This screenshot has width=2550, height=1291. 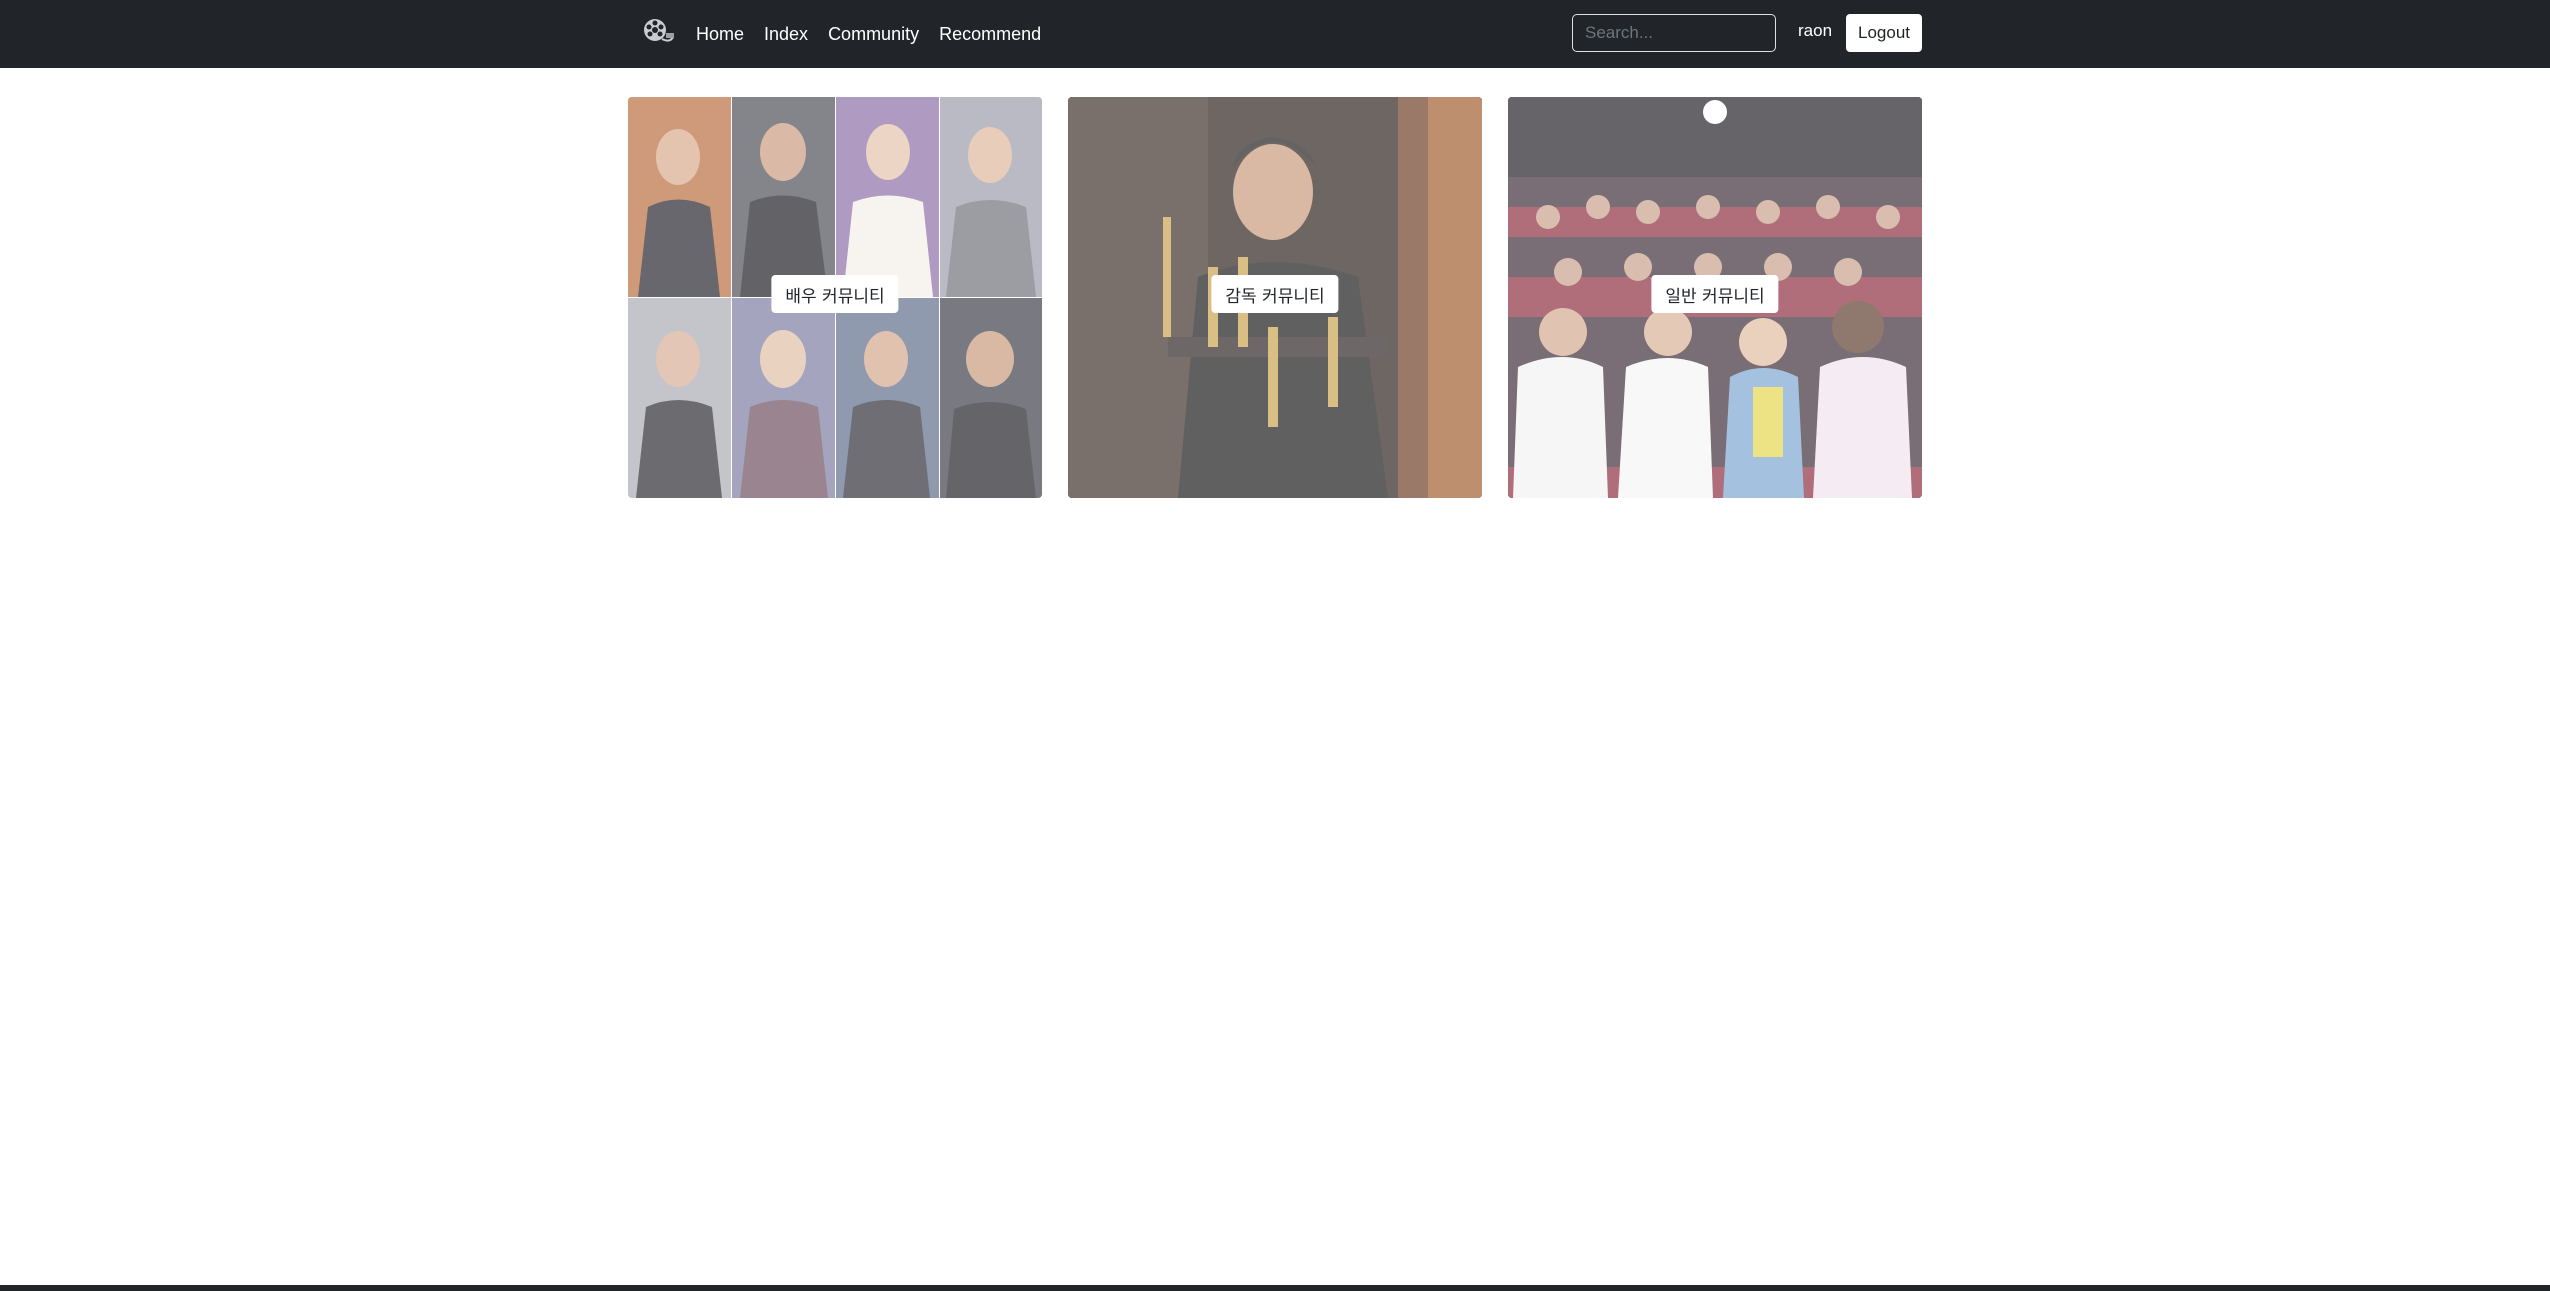 I want to click on nav-link-index: Index, so click(x=786, y=34).